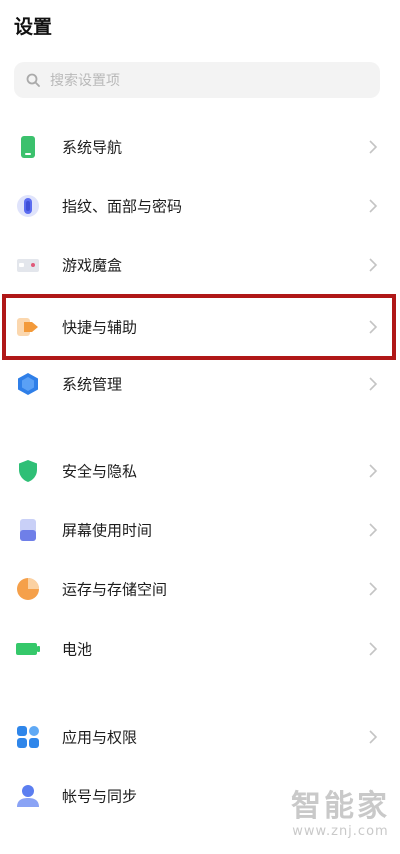 The height and width of the screenshot is (854, 400). I want to click on settings-item-game-box: 游戏魔盒, so click(200, 265).